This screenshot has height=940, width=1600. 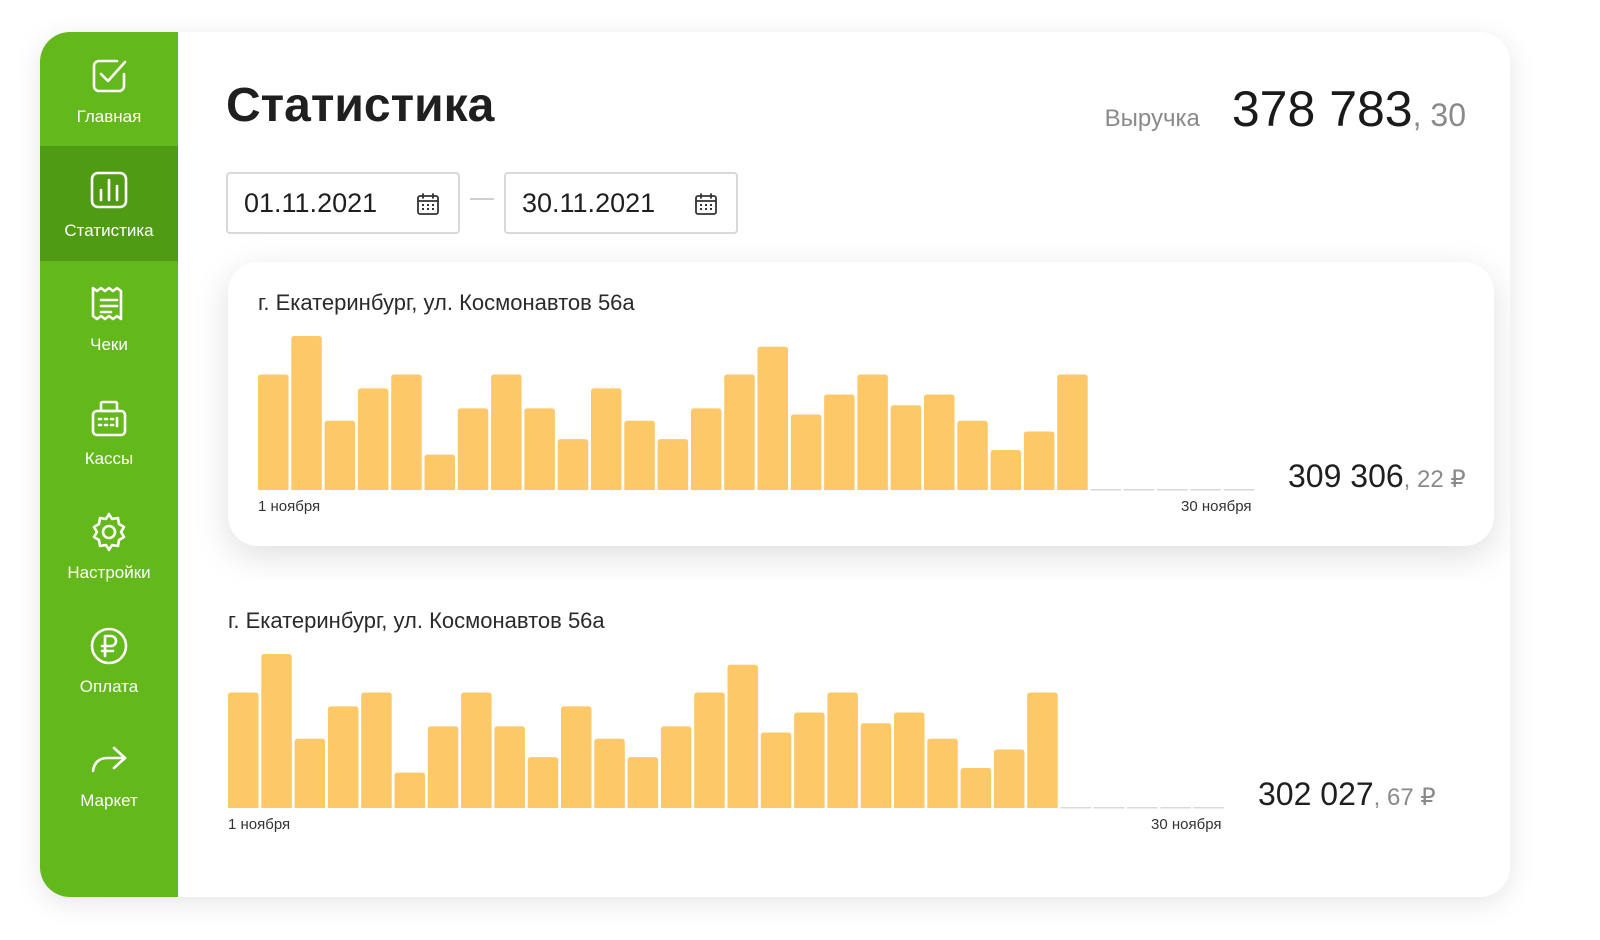 I want to click on sidebar-item-label: Чеки, so click(x=109, y=344).